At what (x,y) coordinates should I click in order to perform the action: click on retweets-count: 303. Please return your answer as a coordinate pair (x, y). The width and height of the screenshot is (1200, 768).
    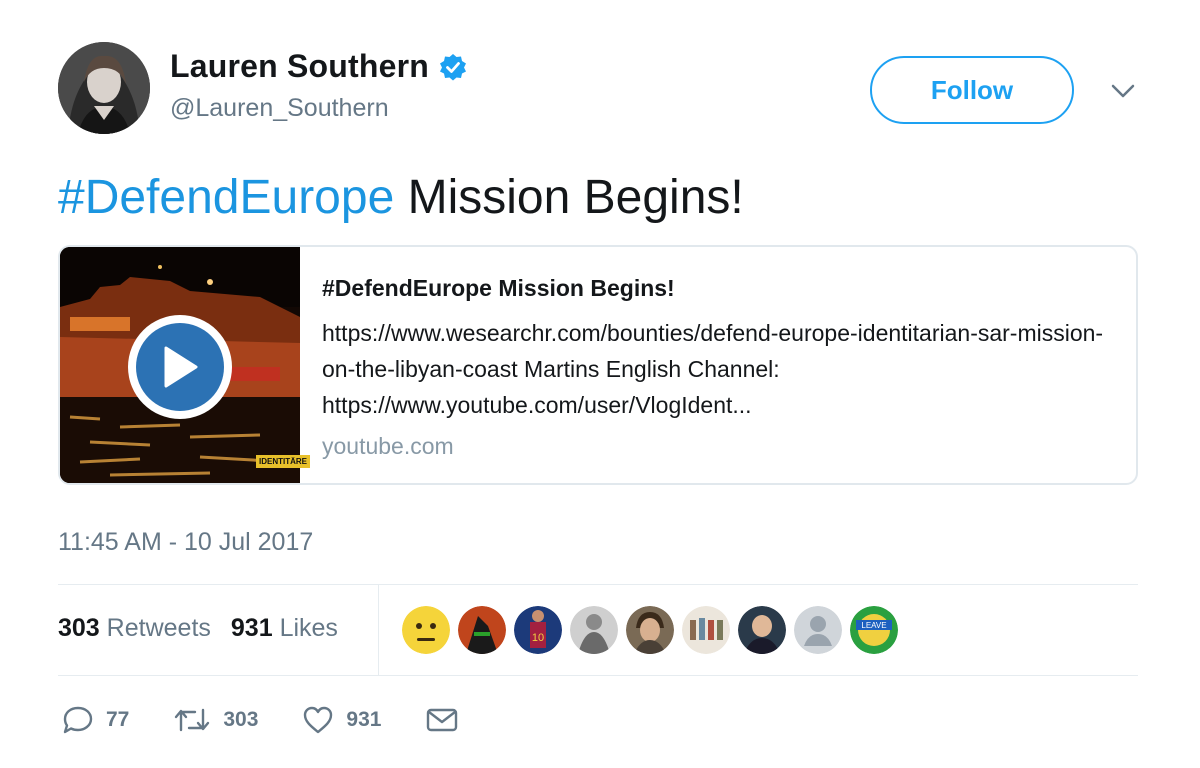
    Looking at the image, I should click on (79, 628).